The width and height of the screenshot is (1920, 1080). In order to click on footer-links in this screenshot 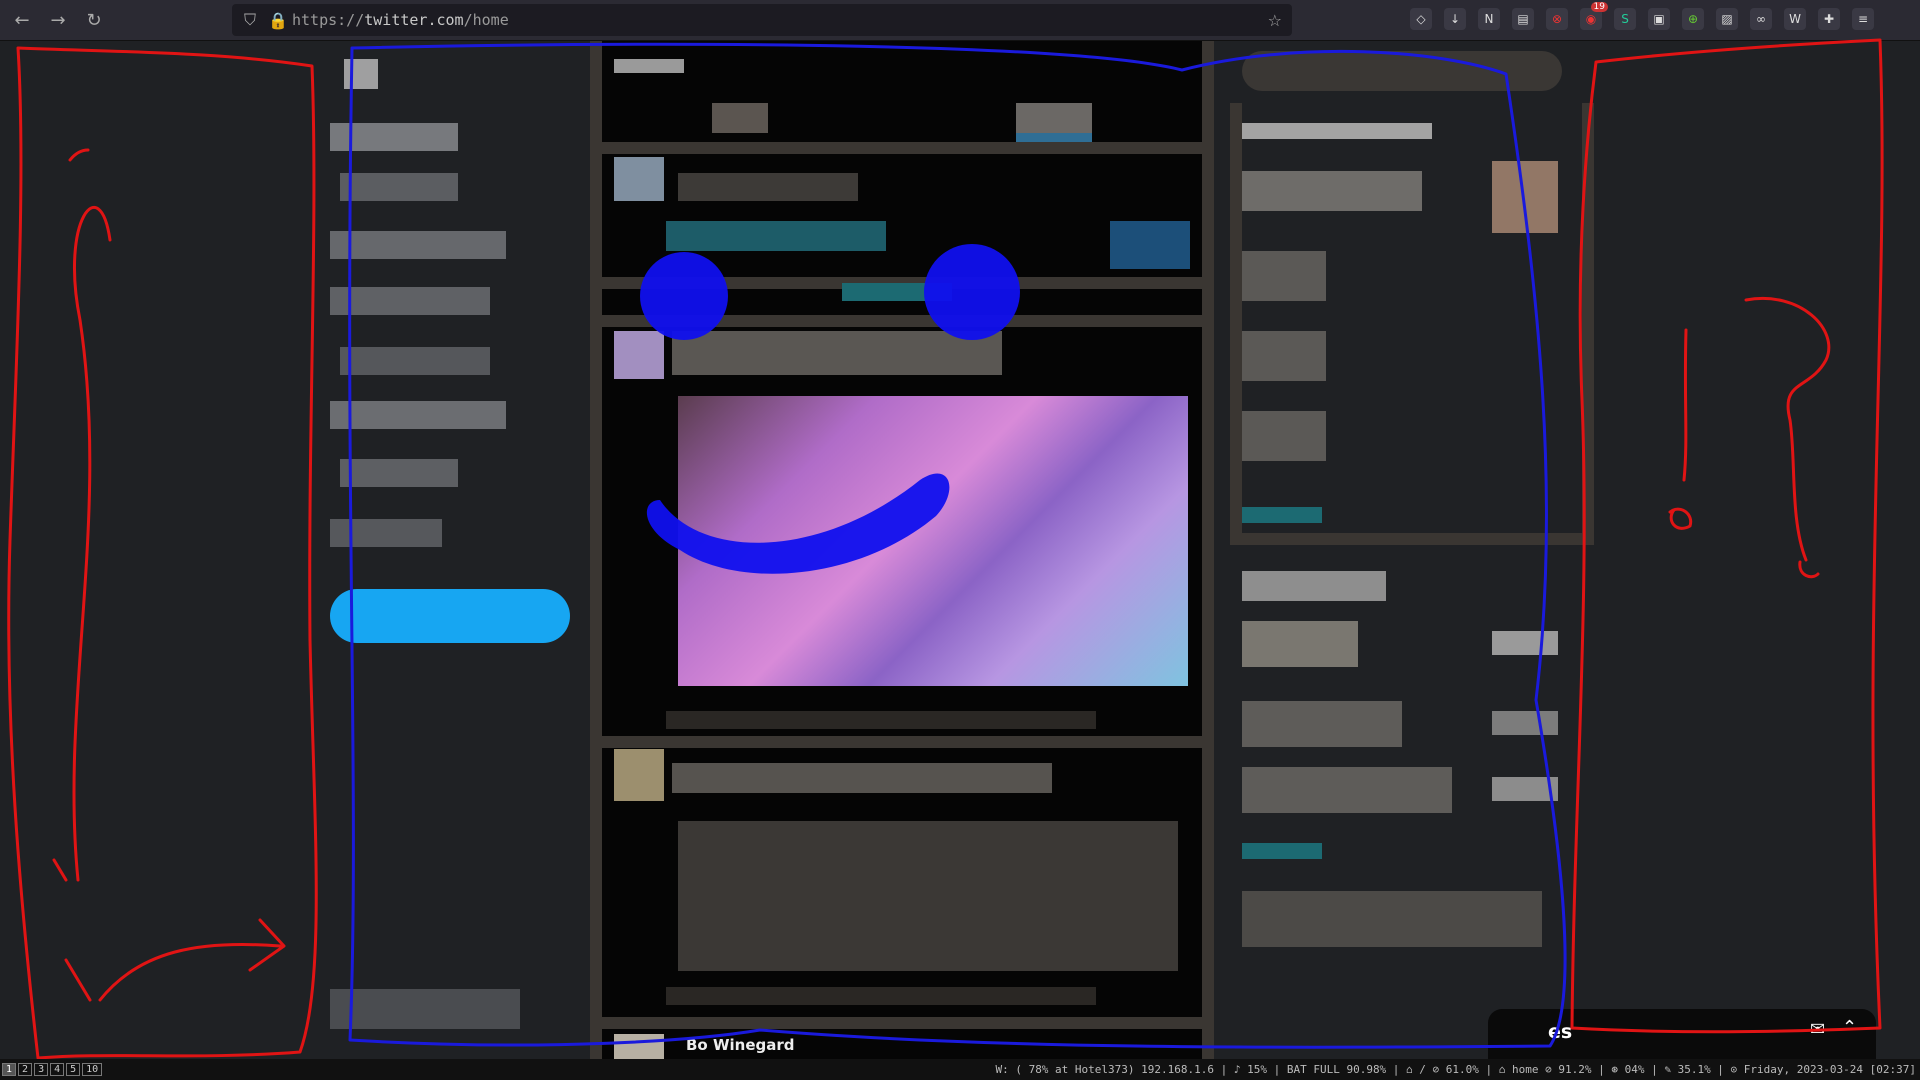, I will do `click(1392, 919)`.